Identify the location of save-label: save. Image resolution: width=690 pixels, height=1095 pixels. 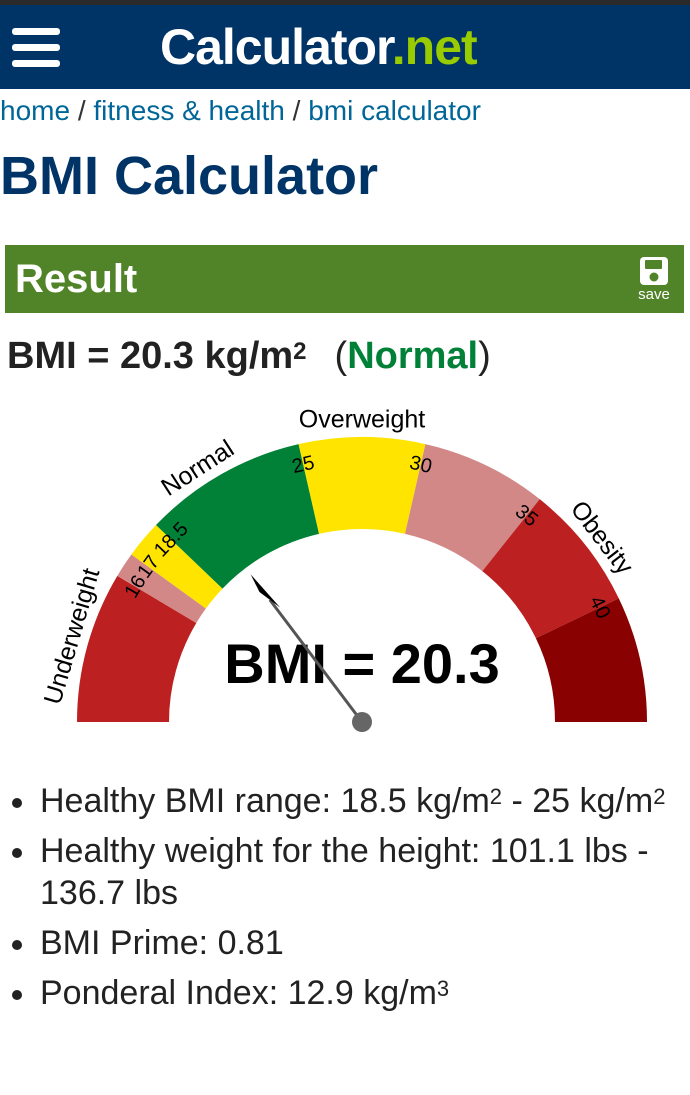
(654, 294).